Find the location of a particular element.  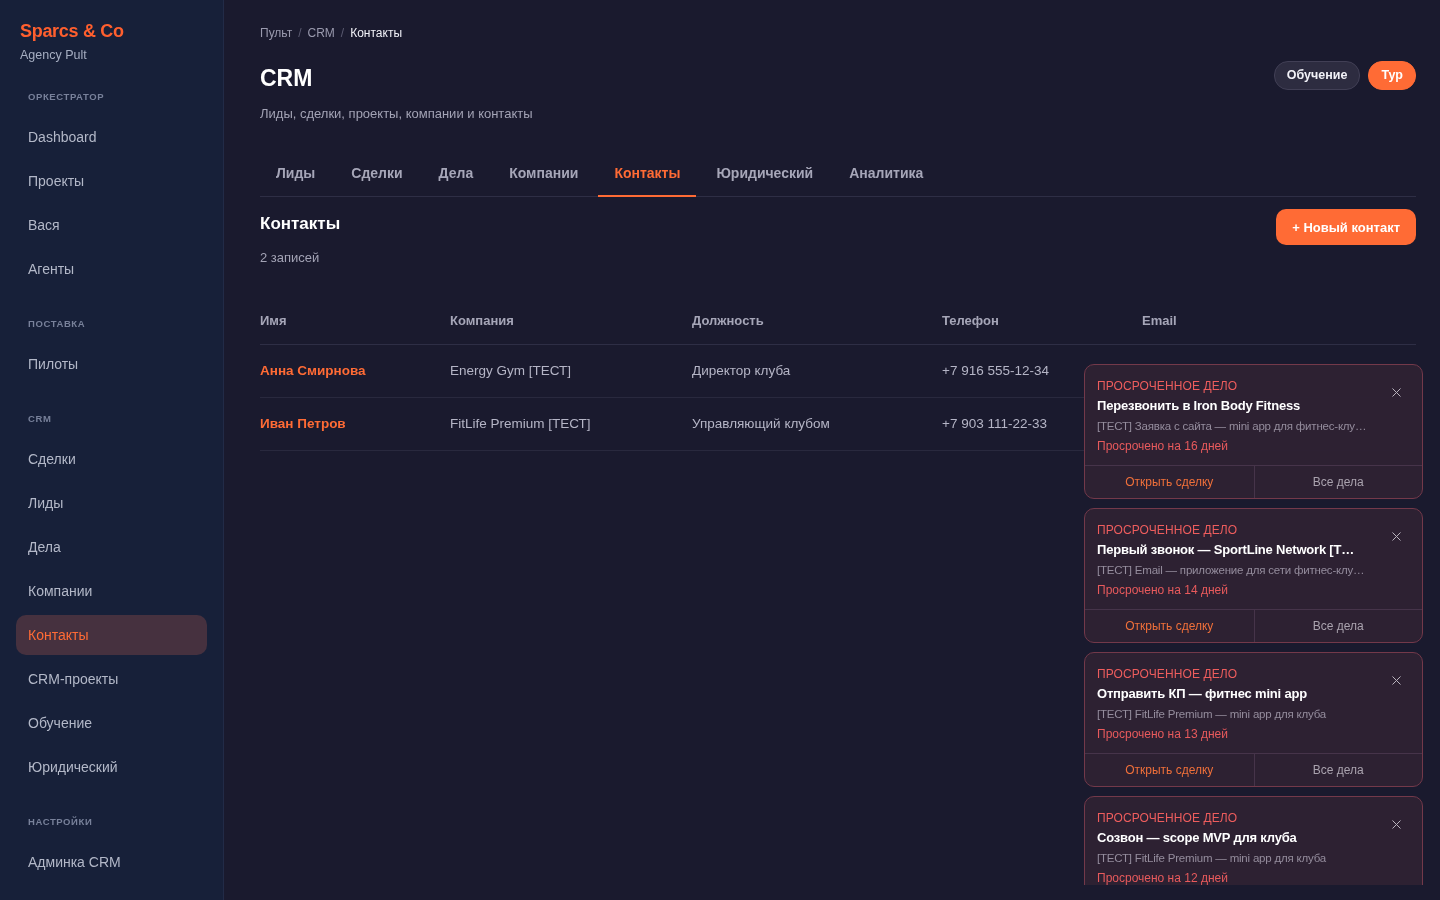

tab: Дела is located at coordinates (456, 174).